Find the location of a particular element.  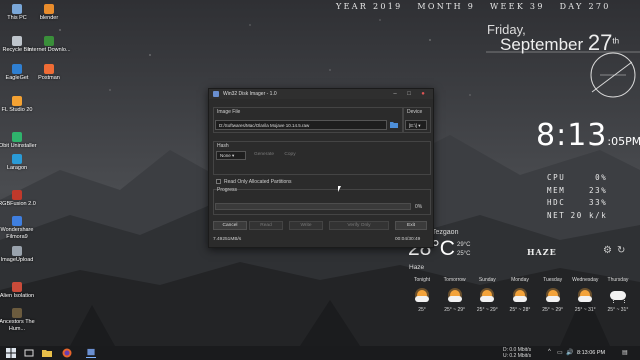

tray-chevron-icon: ^ is located at coordinates (549, 352).